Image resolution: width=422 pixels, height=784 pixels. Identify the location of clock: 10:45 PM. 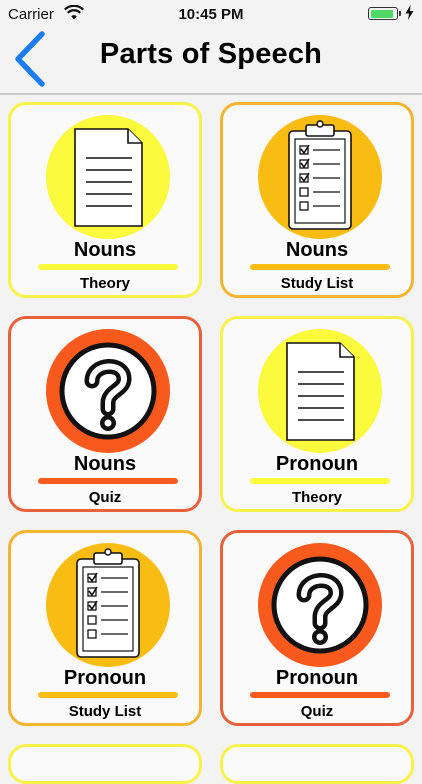
(211, 14).